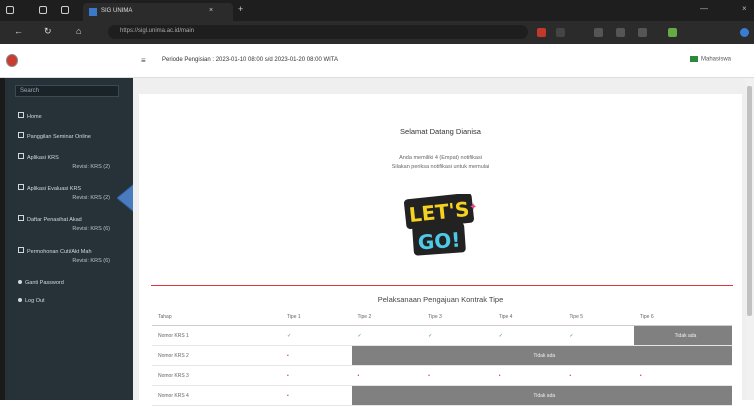  I want to click on sidebar-search-input: Search, so click(67, 91).